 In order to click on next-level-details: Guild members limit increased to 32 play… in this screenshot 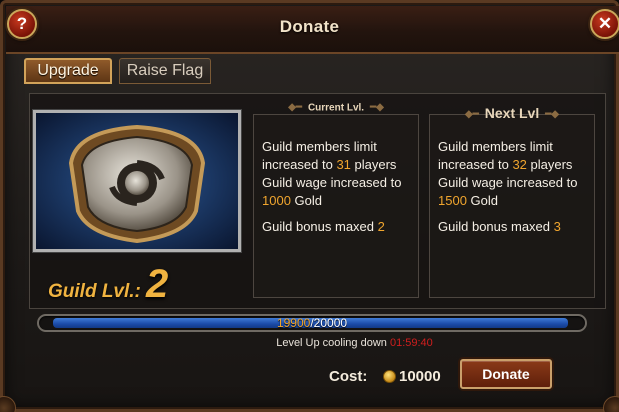, I will do `click(508, 186)`.